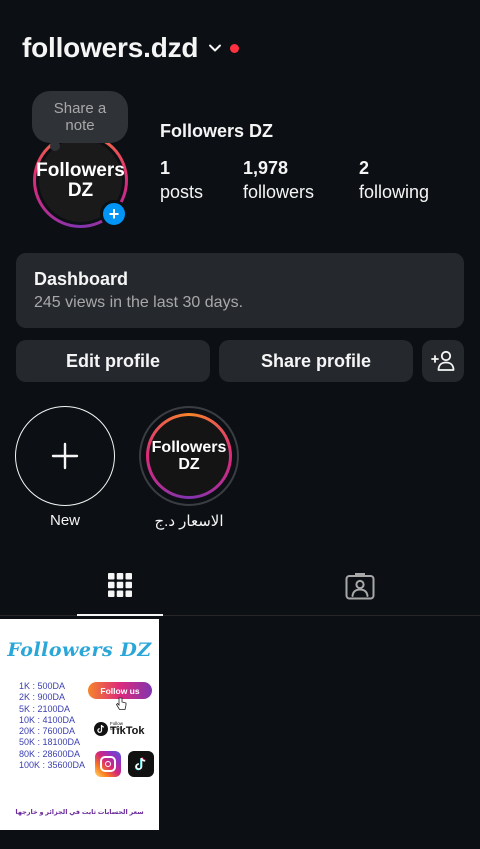 This screenshot has height=849, width=480. Describe the element at coordinates (79, 650) in the screenshot. I see `post-title: Followers DZ` at that location.